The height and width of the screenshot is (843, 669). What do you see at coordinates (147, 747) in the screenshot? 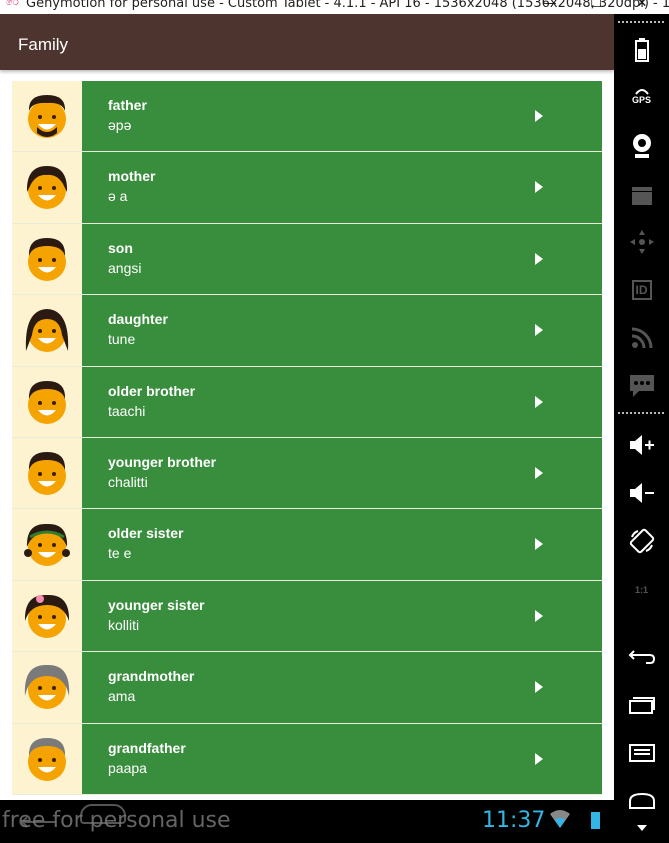
I see `english-word: grandfather` at bounding box center [147, 747].